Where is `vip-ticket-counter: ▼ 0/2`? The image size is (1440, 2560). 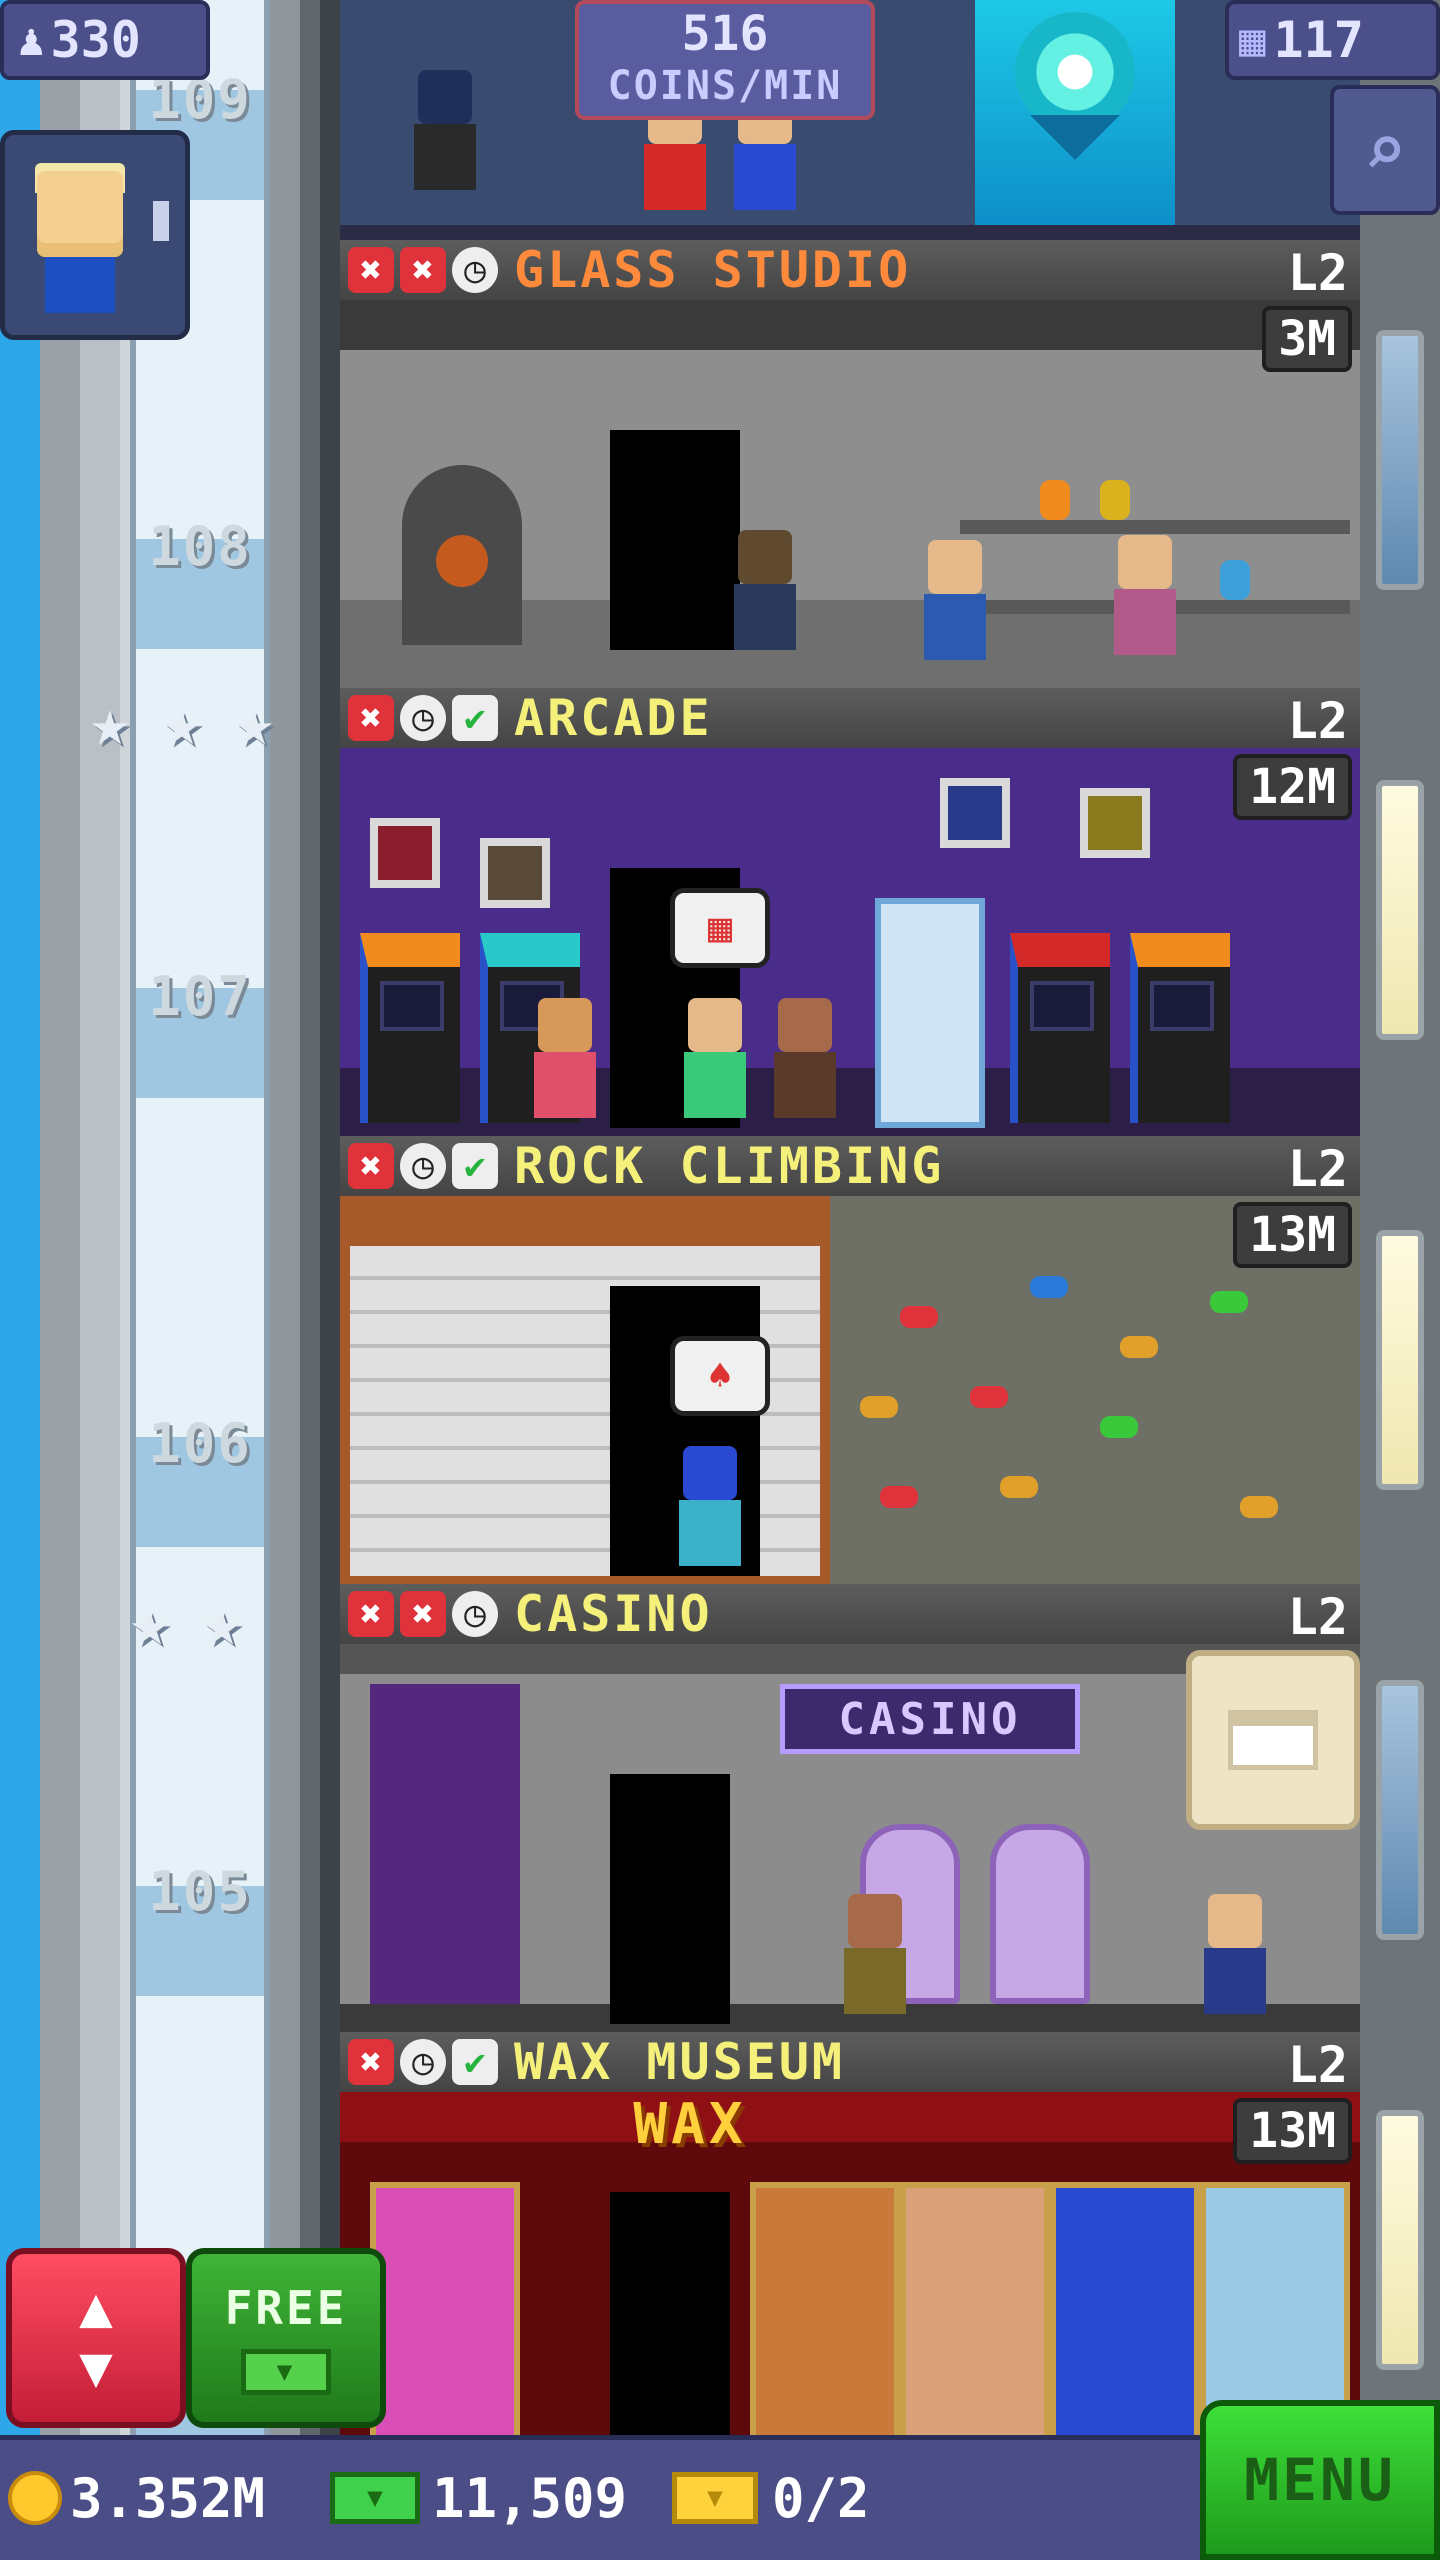 vip-ticket-counter: ▼ 0/2 is located at coordinates (771, 2498).